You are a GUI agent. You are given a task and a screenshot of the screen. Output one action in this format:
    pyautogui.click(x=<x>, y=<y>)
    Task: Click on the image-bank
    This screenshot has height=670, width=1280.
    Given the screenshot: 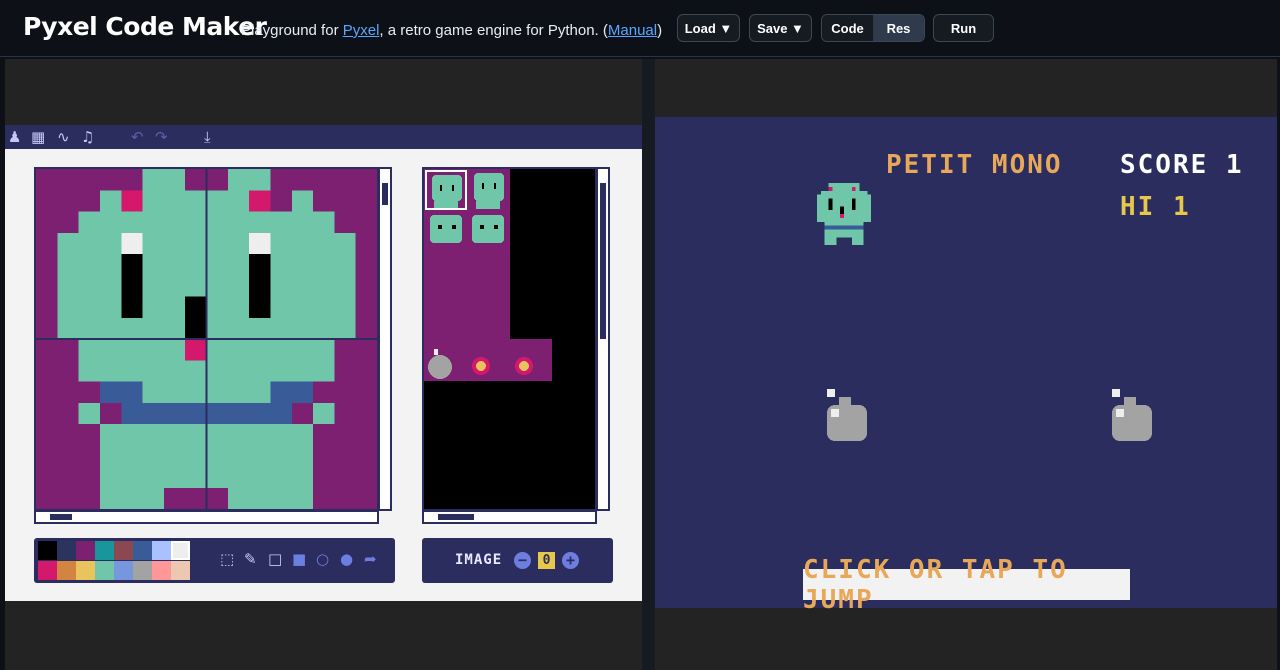 What is the action you would take?
    pyautogui.click(x=509, y=339)
    